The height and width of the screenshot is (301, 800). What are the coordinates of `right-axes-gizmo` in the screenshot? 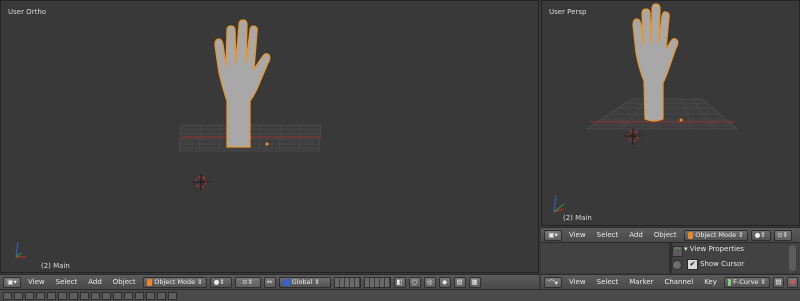 It's located at (559, 203).